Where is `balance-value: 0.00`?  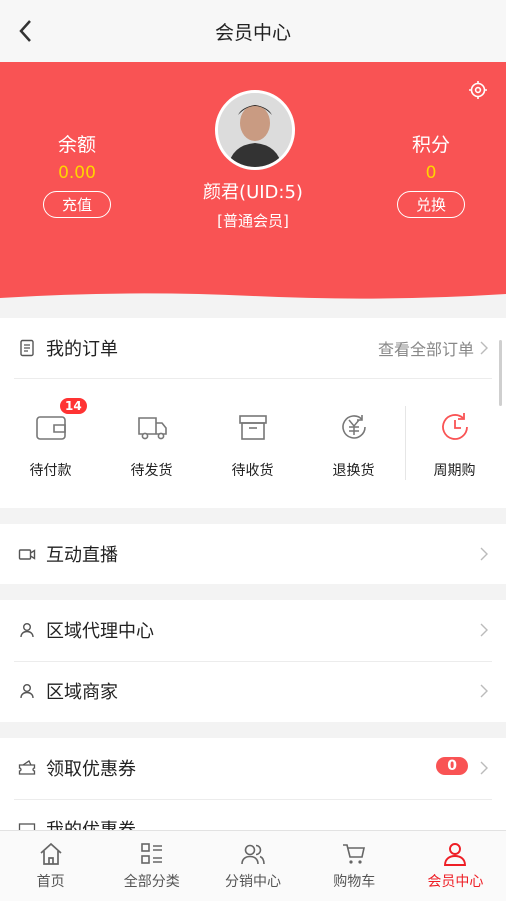 balance-value: 0.00 is located at coordinates (77, 173).